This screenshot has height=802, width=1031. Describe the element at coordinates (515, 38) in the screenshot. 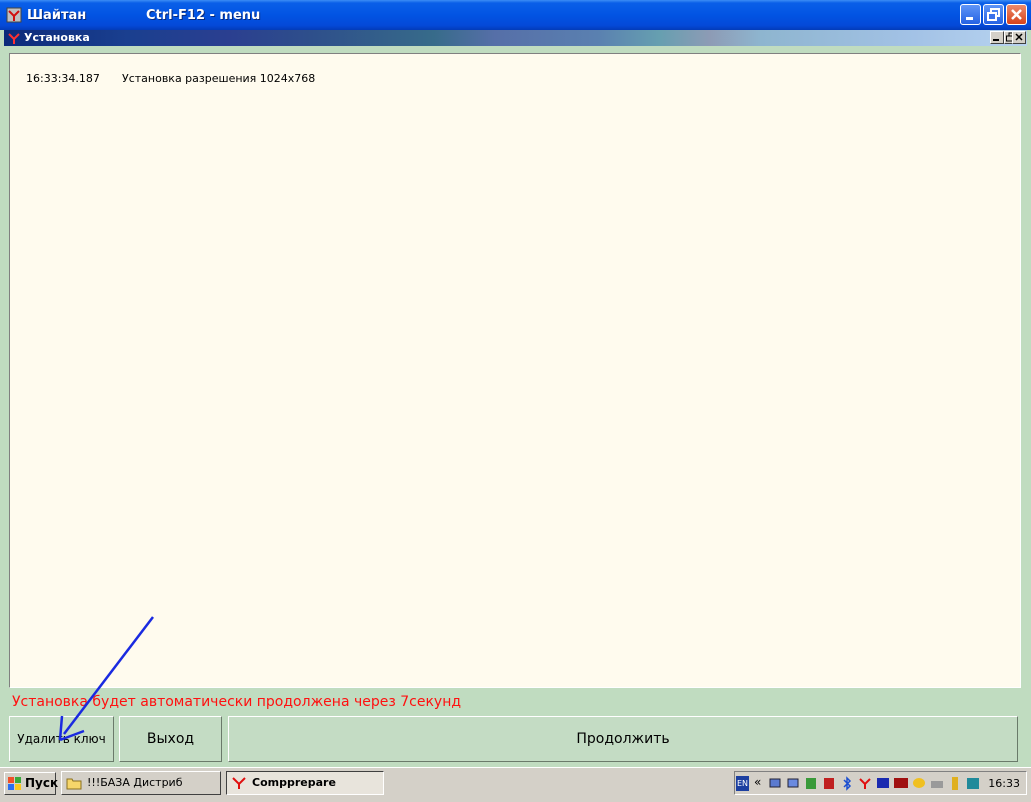

I see `mdi-title-bar: Установка` at that location.